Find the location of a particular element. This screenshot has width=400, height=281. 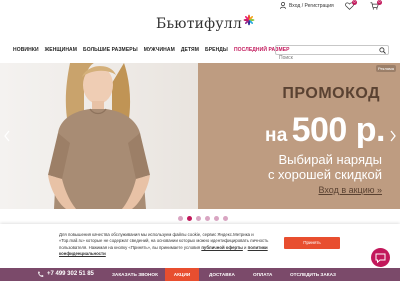

promo-subtitle-2: с хорошей скидкой is located at coordinates (324, 174).